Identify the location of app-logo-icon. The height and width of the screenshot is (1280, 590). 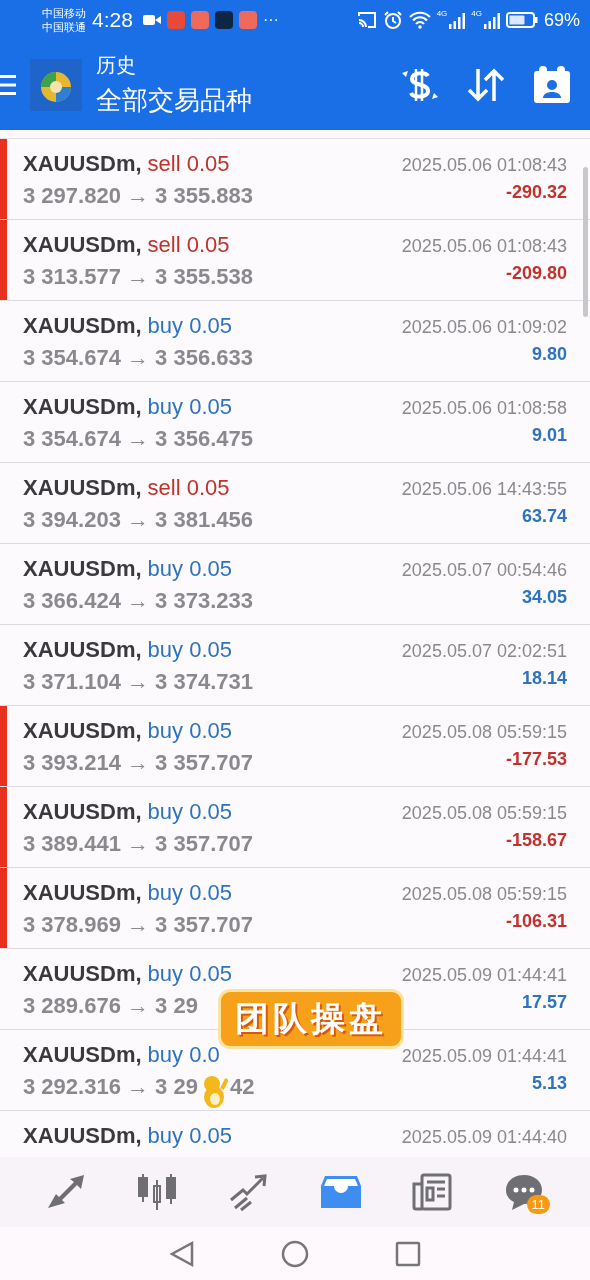
(56, 85).